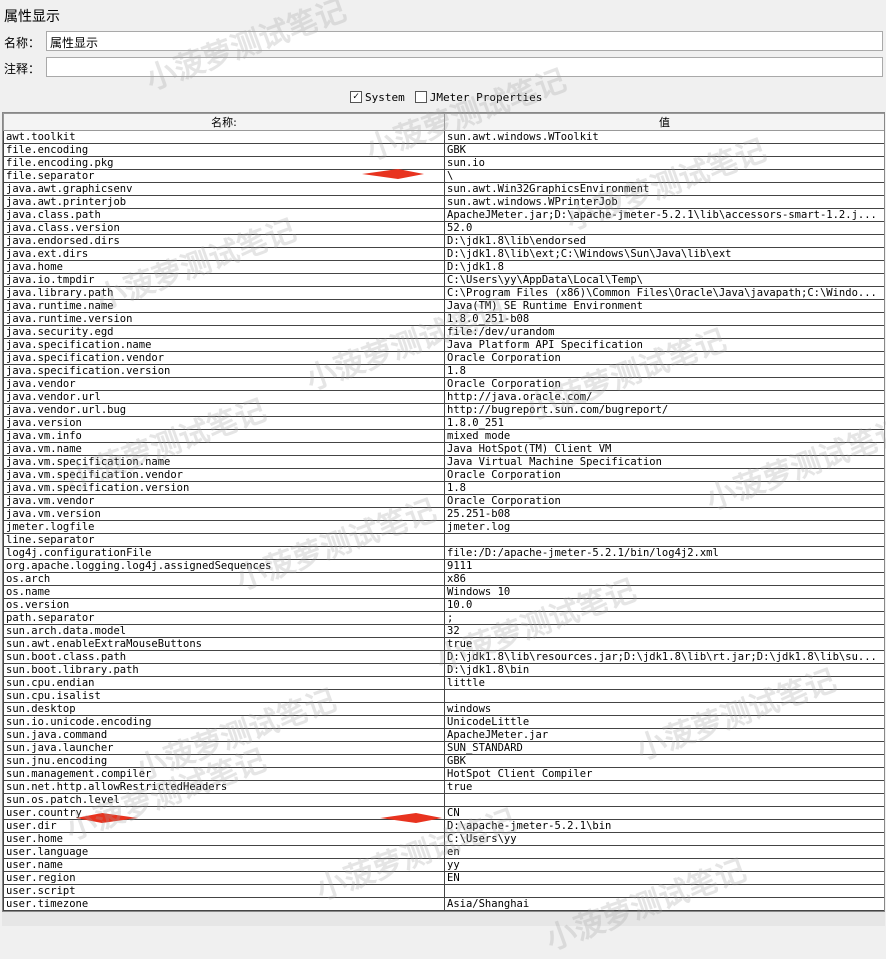 Image resolution: width=886 pixels, height=959 pixels. What do you see at coordinates (224, 202) in the screenshot?
I see `property-name-cell: java.awt.printerjob` at bounding box center [224, 202].